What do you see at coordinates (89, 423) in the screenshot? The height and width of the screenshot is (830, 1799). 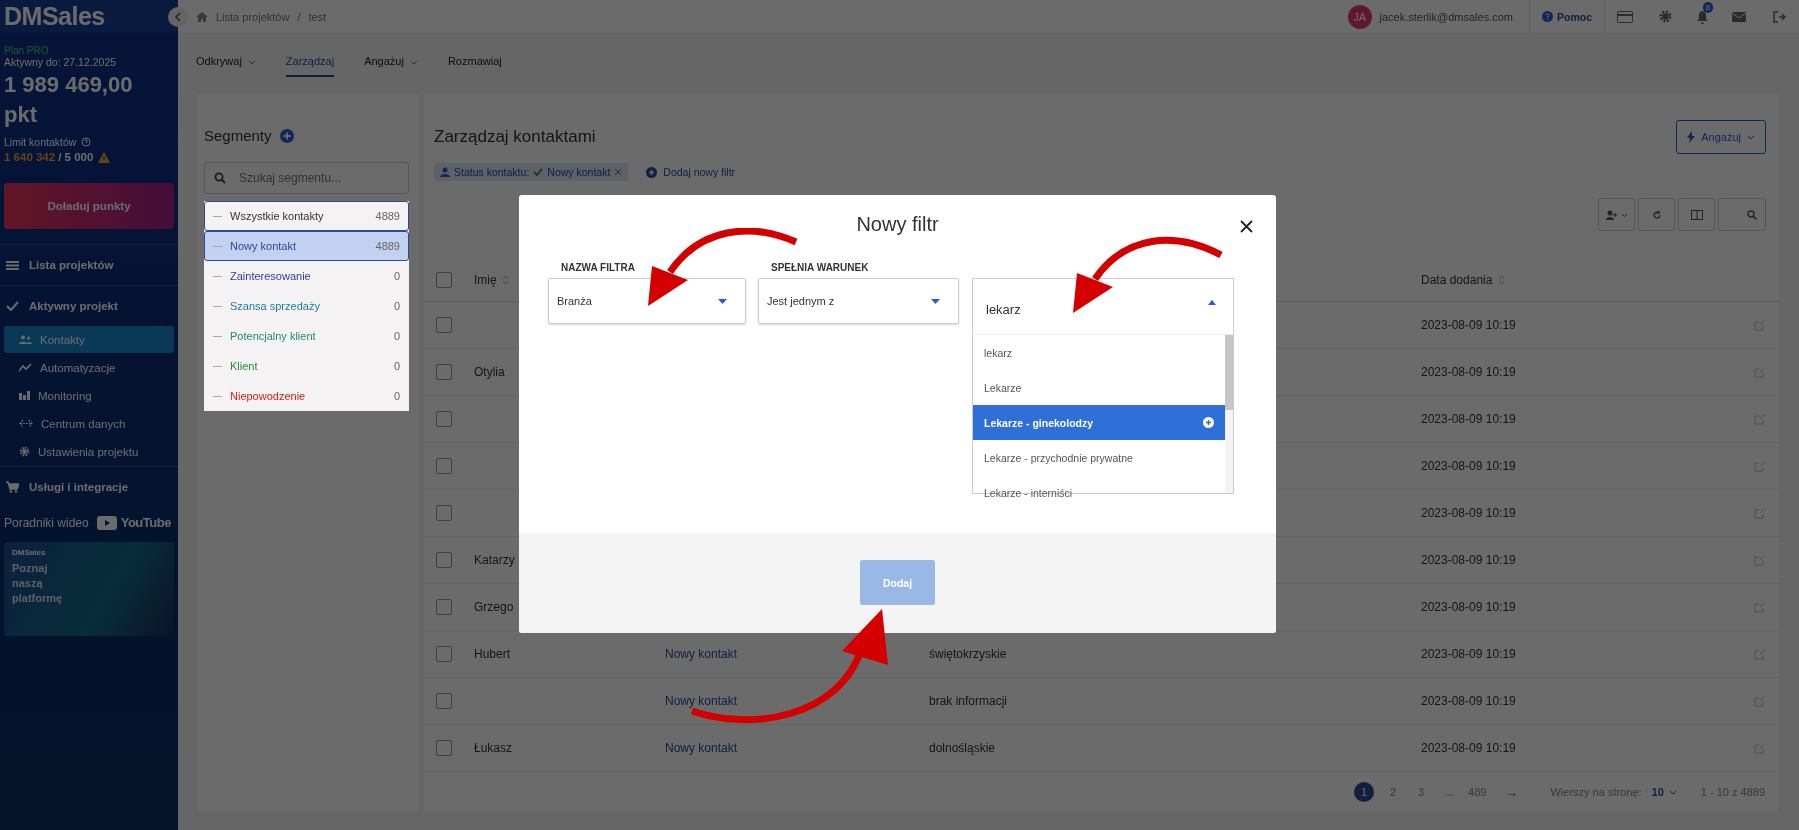 I see `sidebar-subitem: Centrum danych` at bounding box center [89, 423].